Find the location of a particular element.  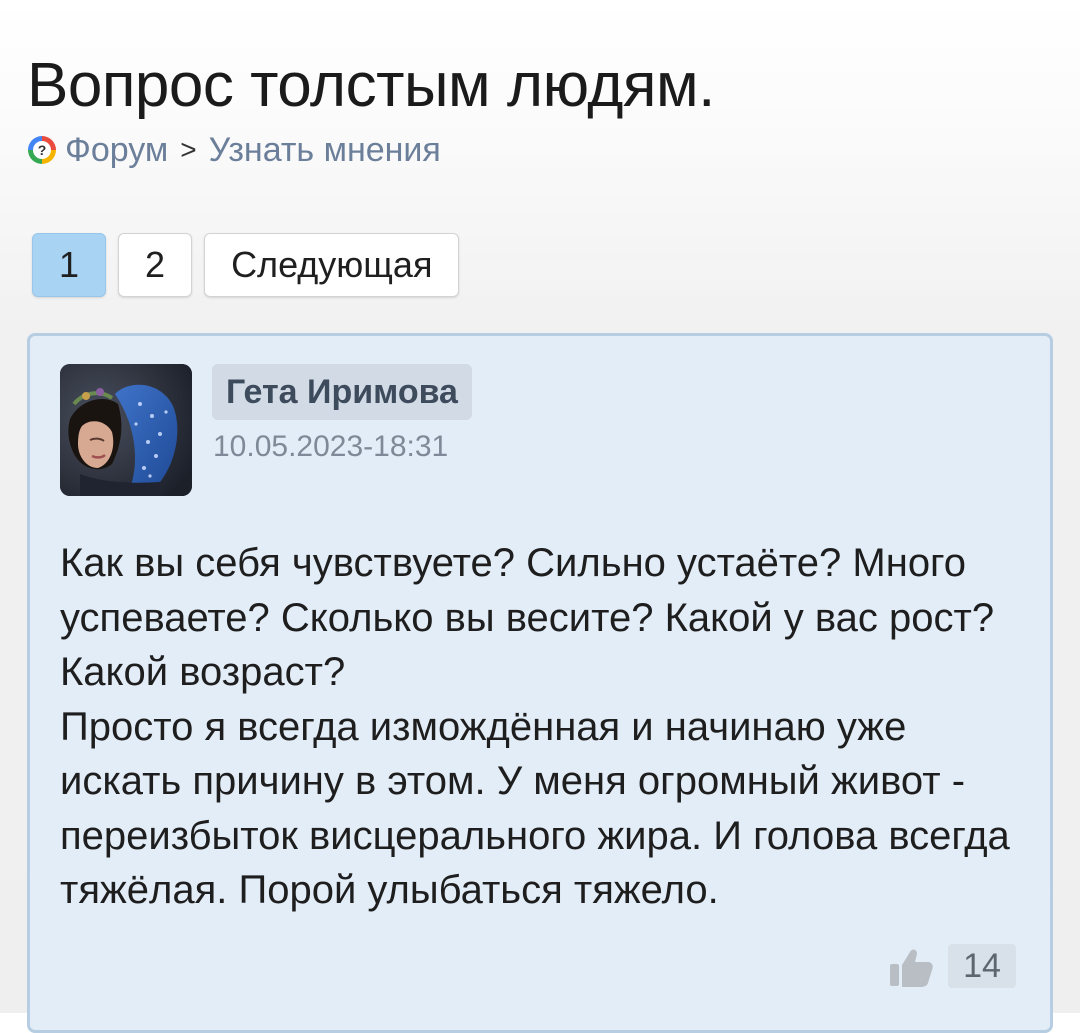

like-control: 14 is located at coordinates (952, 966).